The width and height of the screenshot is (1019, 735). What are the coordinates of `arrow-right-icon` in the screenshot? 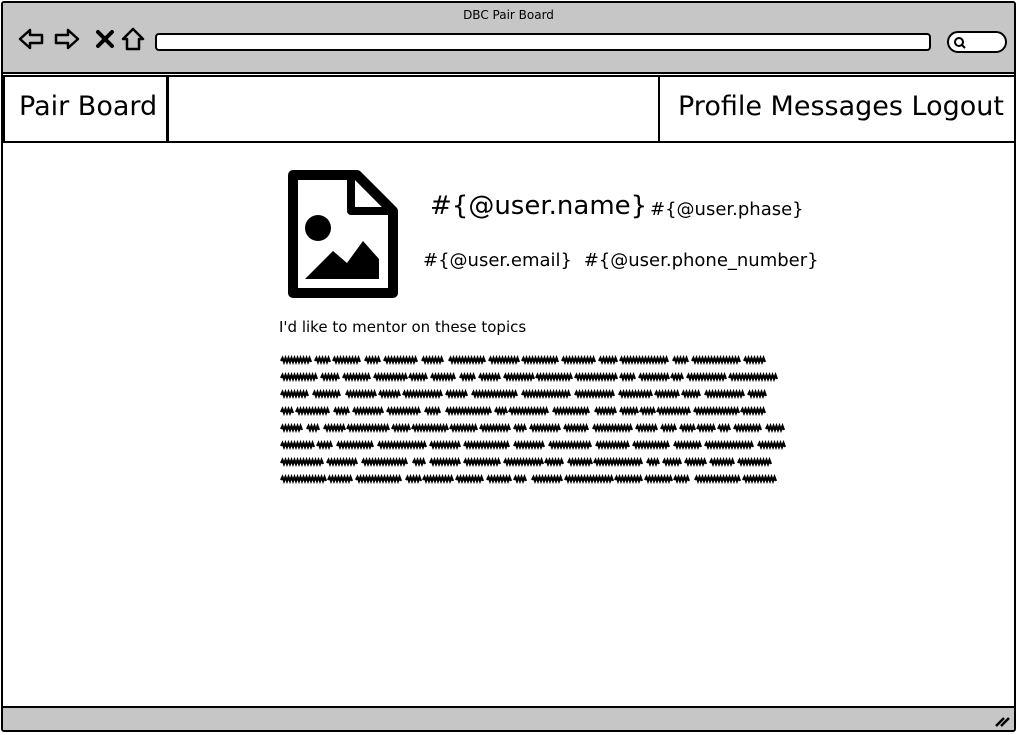 It's located at (67, 39).